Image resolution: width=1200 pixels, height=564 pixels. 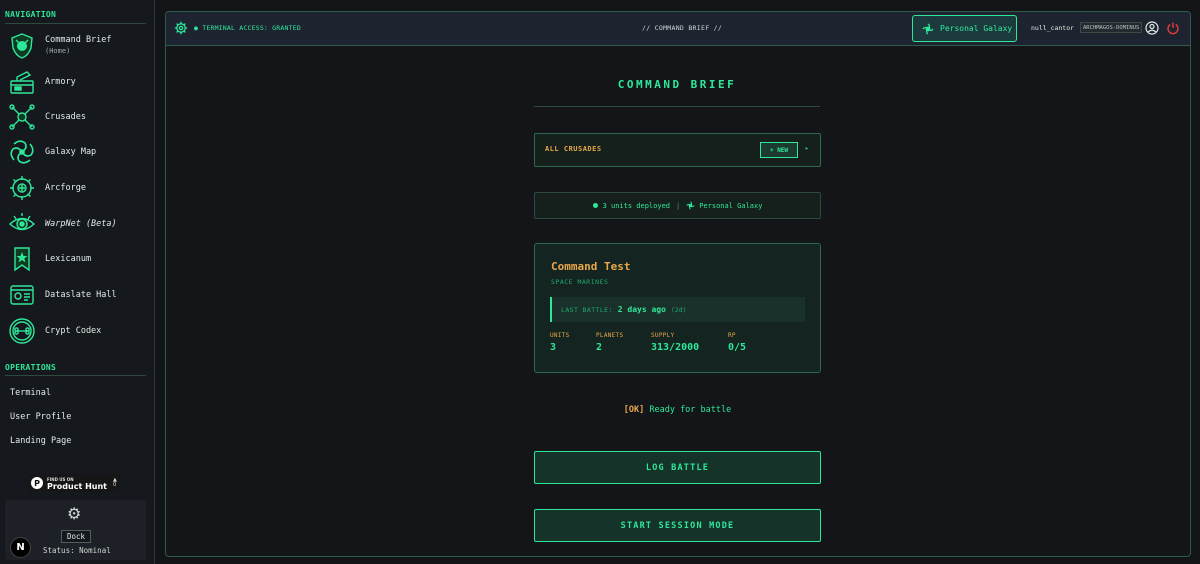 I want to click on last-battle-short: (2d), so click(x=678, y=309).